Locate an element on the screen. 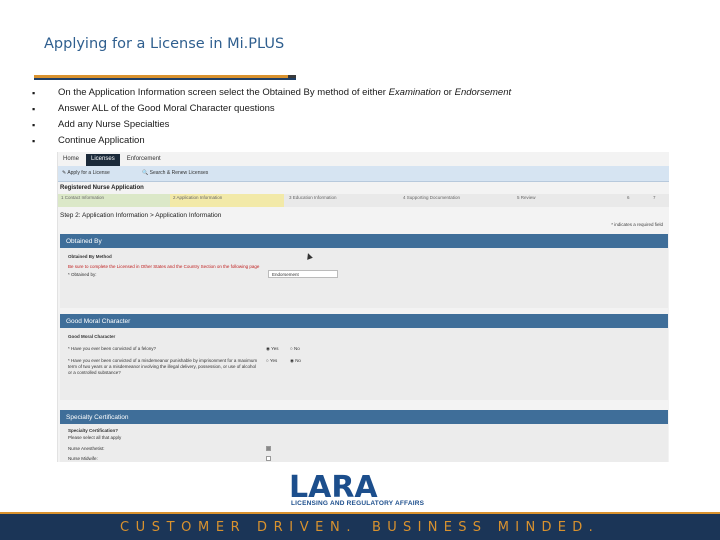  specialty-header: Specialty Certification is located at coordinates (364, 417).